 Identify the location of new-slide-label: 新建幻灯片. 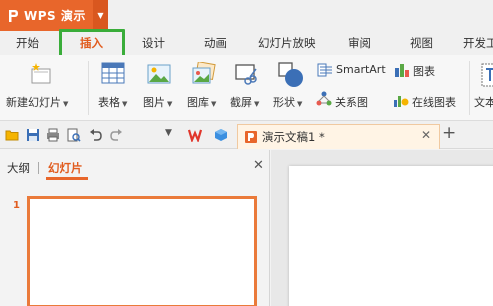
(33, 102).